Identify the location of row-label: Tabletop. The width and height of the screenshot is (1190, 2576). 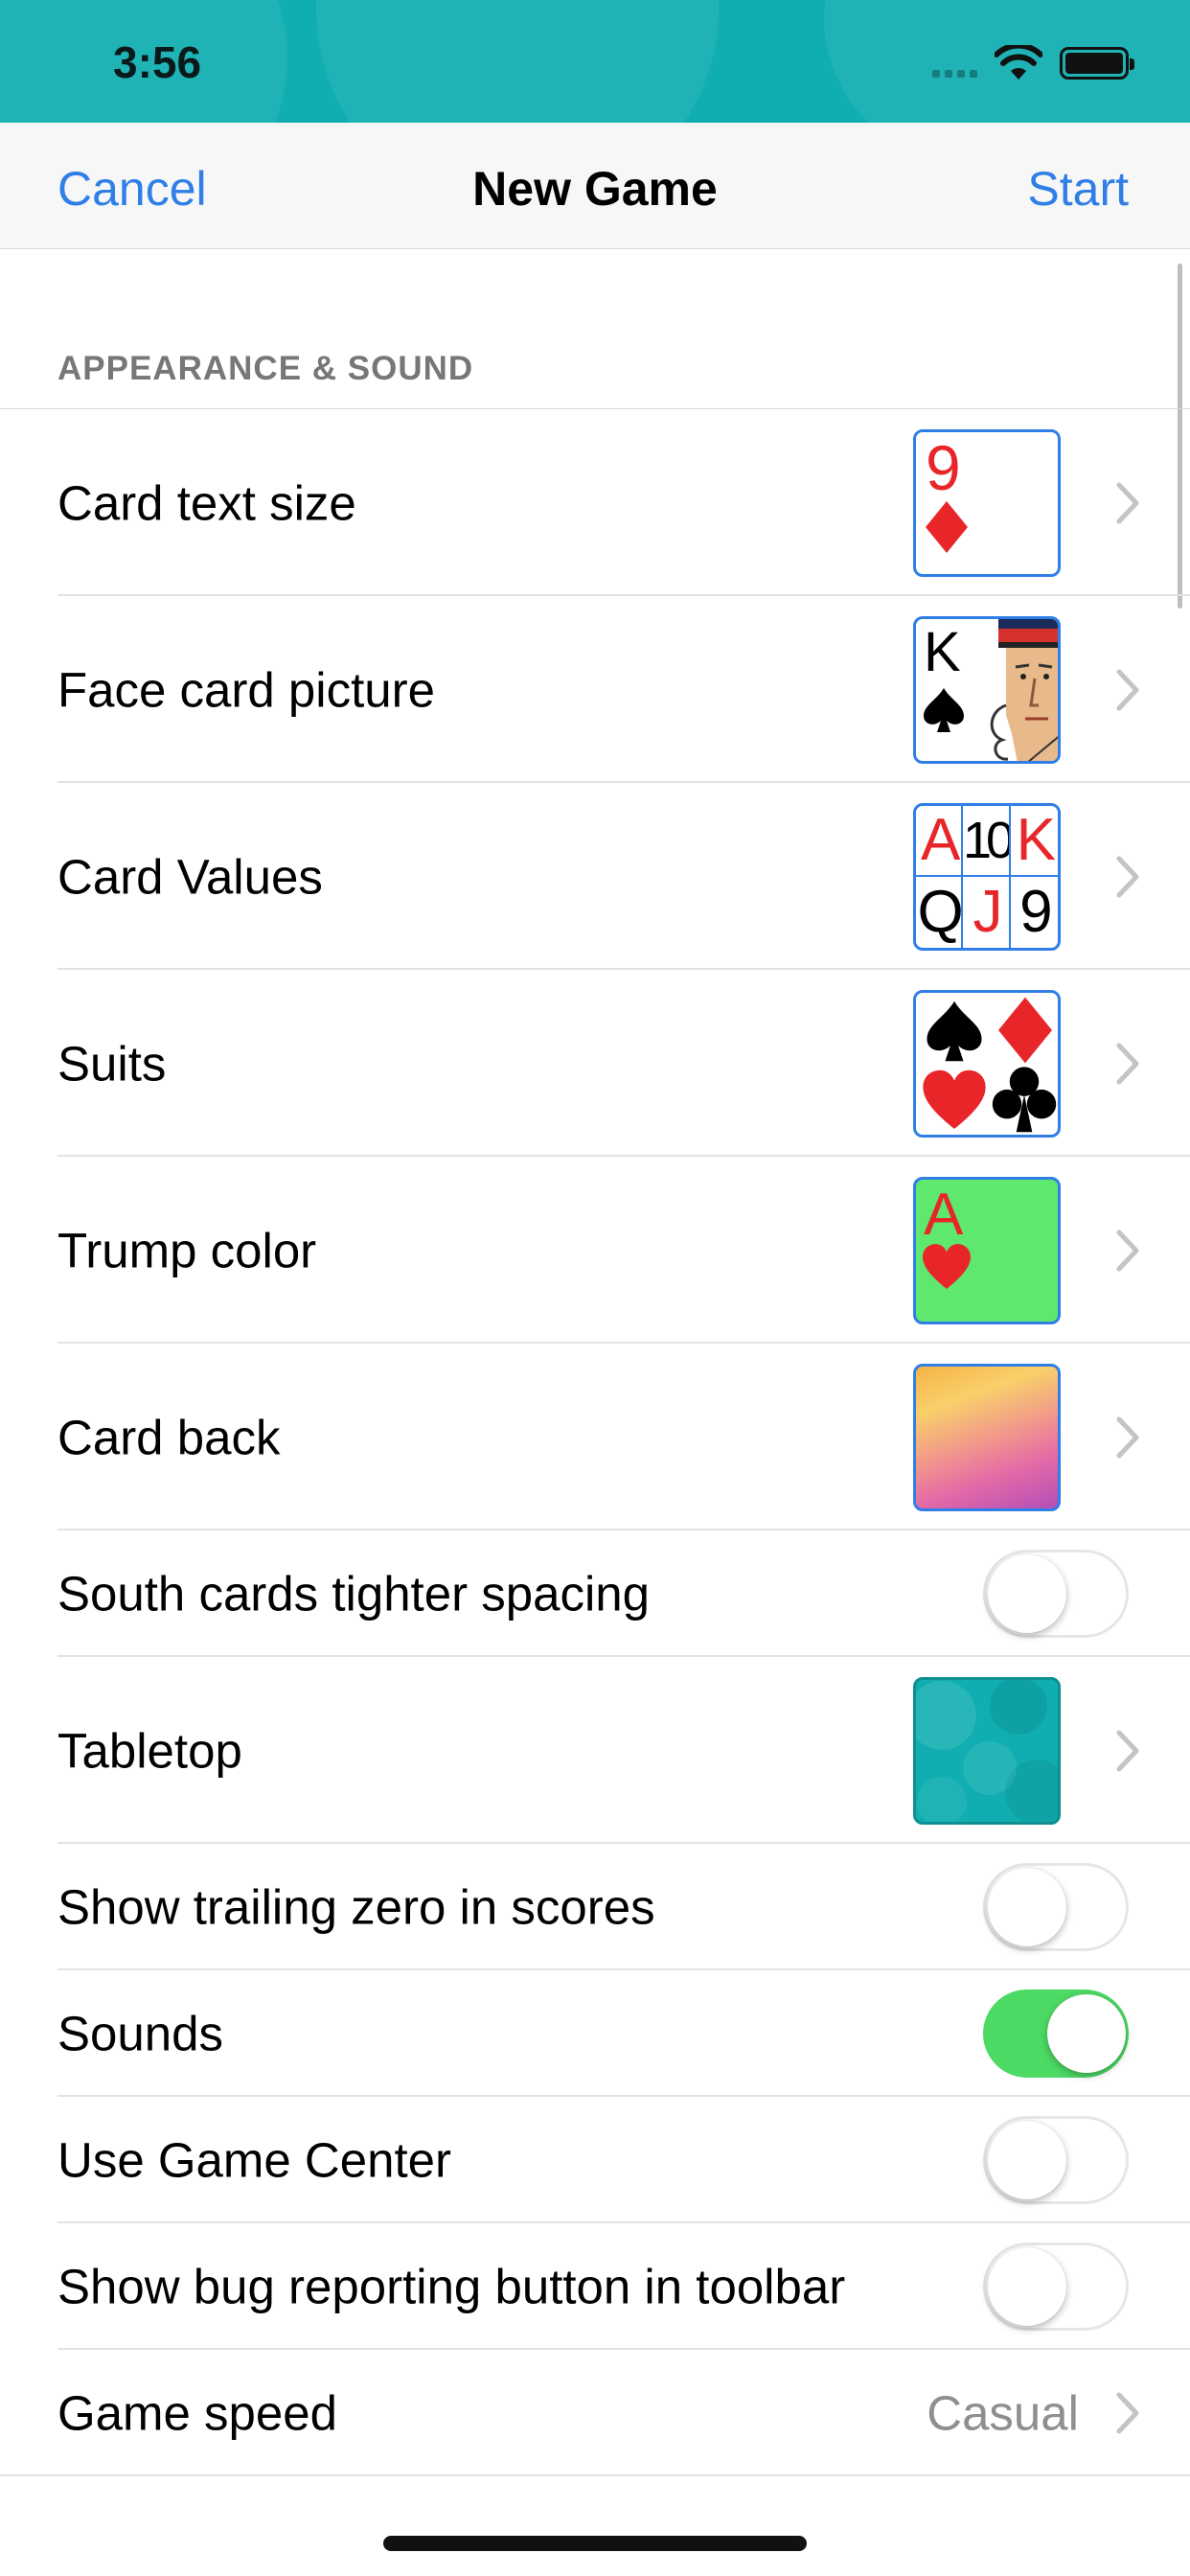
(150, 1750).